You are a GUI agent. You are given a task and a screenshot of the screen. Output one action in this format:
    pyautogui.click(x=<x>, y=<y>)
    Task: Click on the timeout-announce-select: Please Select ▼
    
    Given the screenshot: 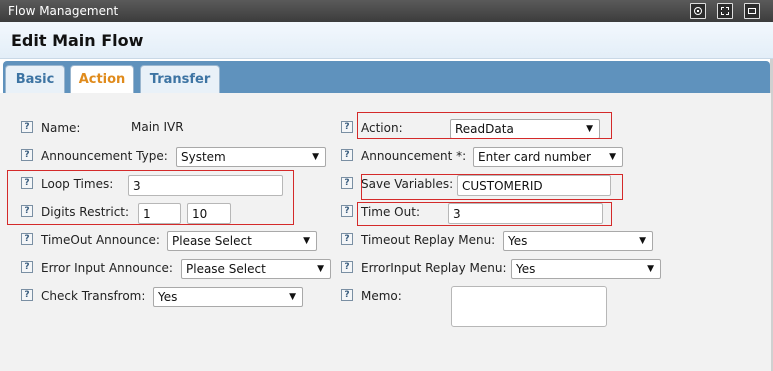 What is the action you would take?
    pyautogui.click(x=242, y=241)
    